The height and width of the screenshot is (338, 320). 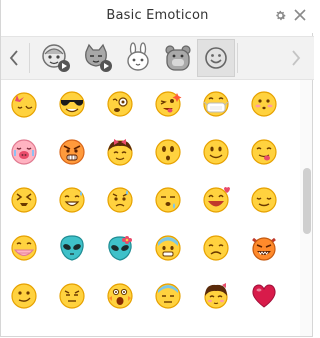 I want to click on emoticon-smirk, so click(x=24, y=296).